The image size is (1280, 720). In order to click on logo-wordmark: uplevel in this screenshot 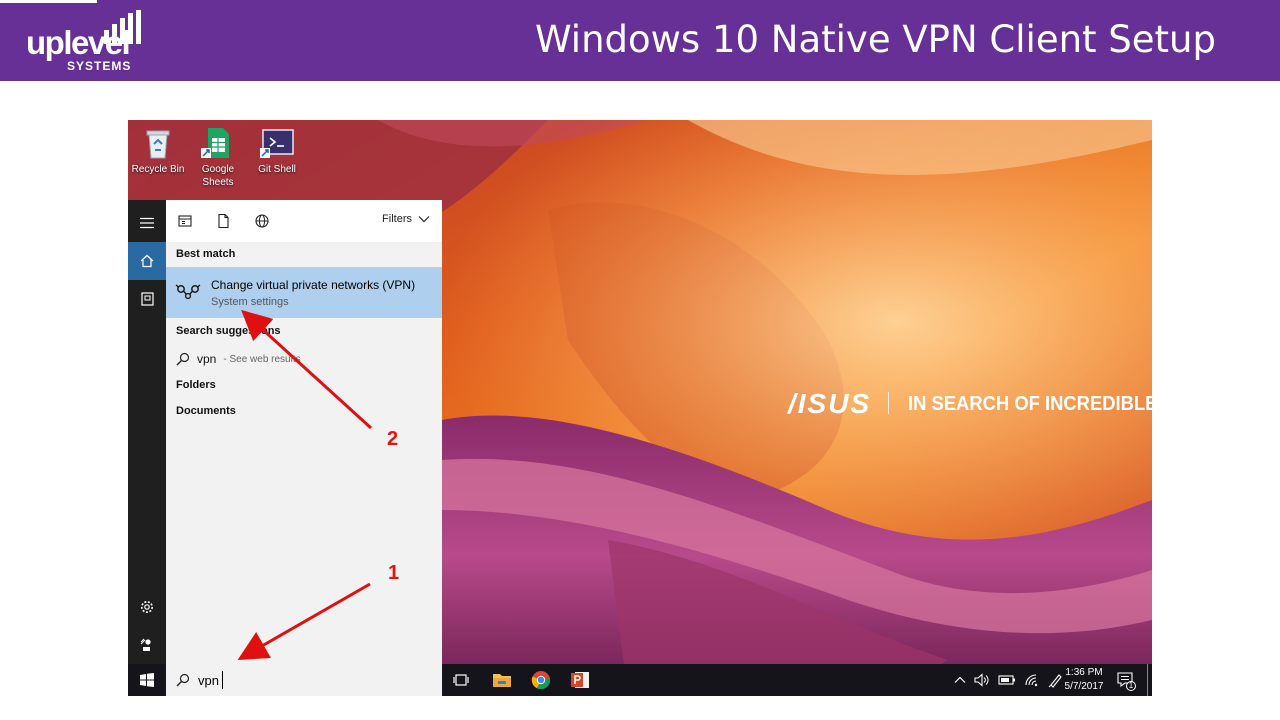, I will do `click(78, 42)`.